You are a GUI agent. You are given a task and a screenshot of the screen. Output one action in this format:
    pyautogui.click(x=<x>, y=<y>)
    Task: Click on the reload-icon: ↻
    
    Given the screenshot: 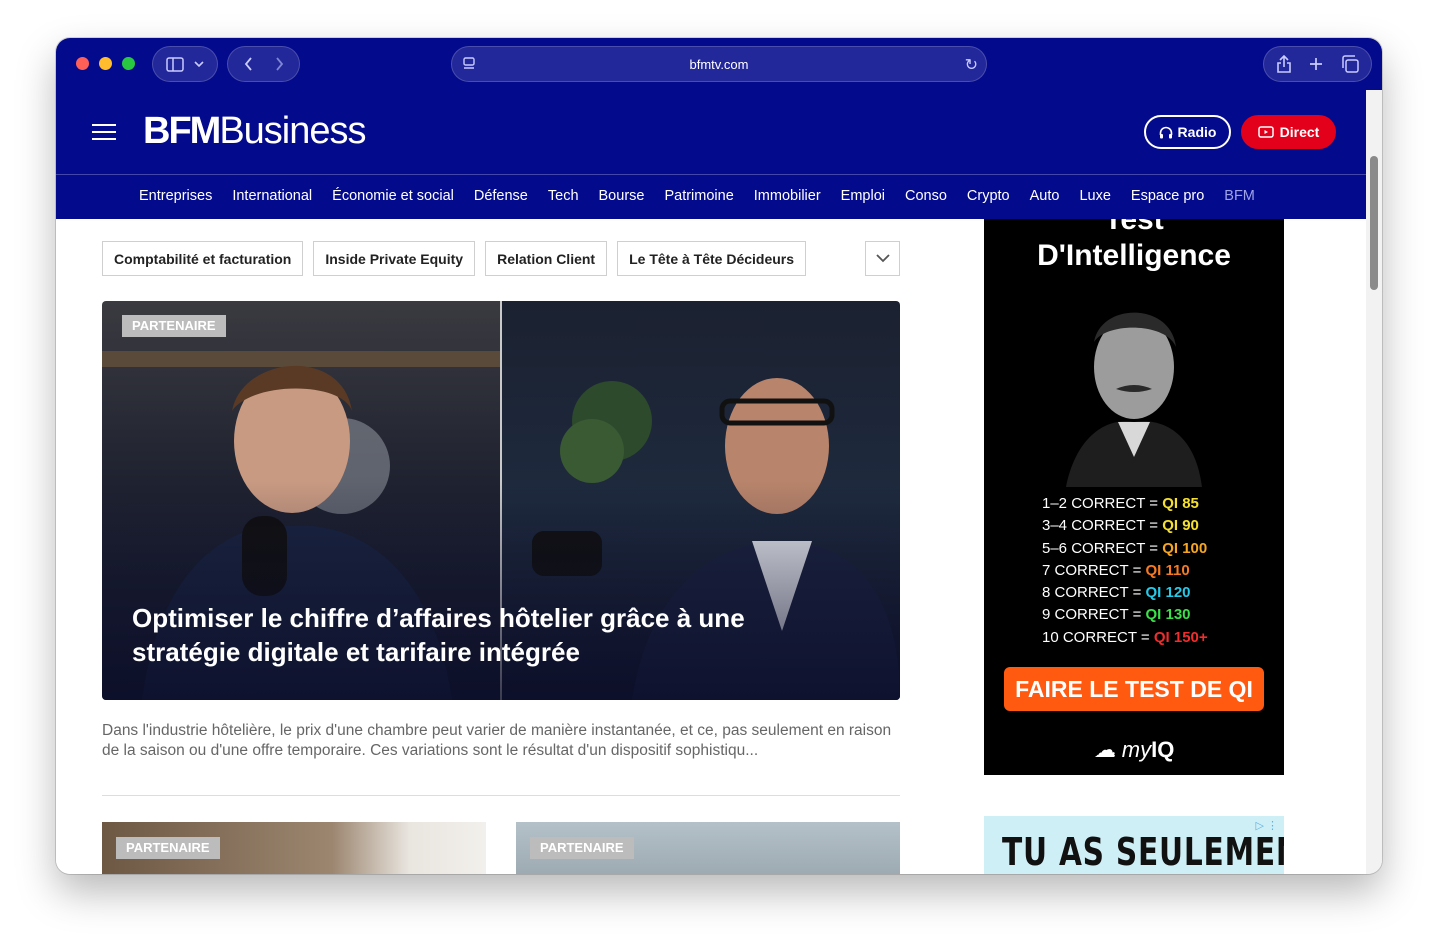 What is the action you would take?
    pyautogui.click(x=971, y=65)
    